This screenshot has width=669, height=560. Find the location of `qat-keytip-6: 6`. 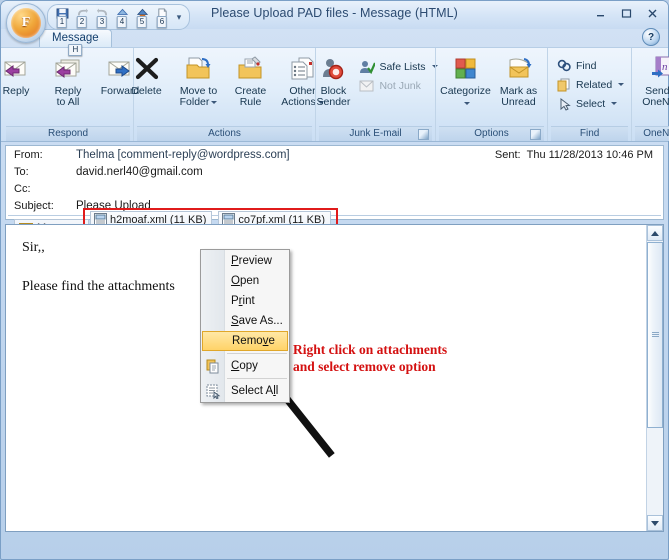

qat-keytip-6: 6 is located at coordinates (162, 22).